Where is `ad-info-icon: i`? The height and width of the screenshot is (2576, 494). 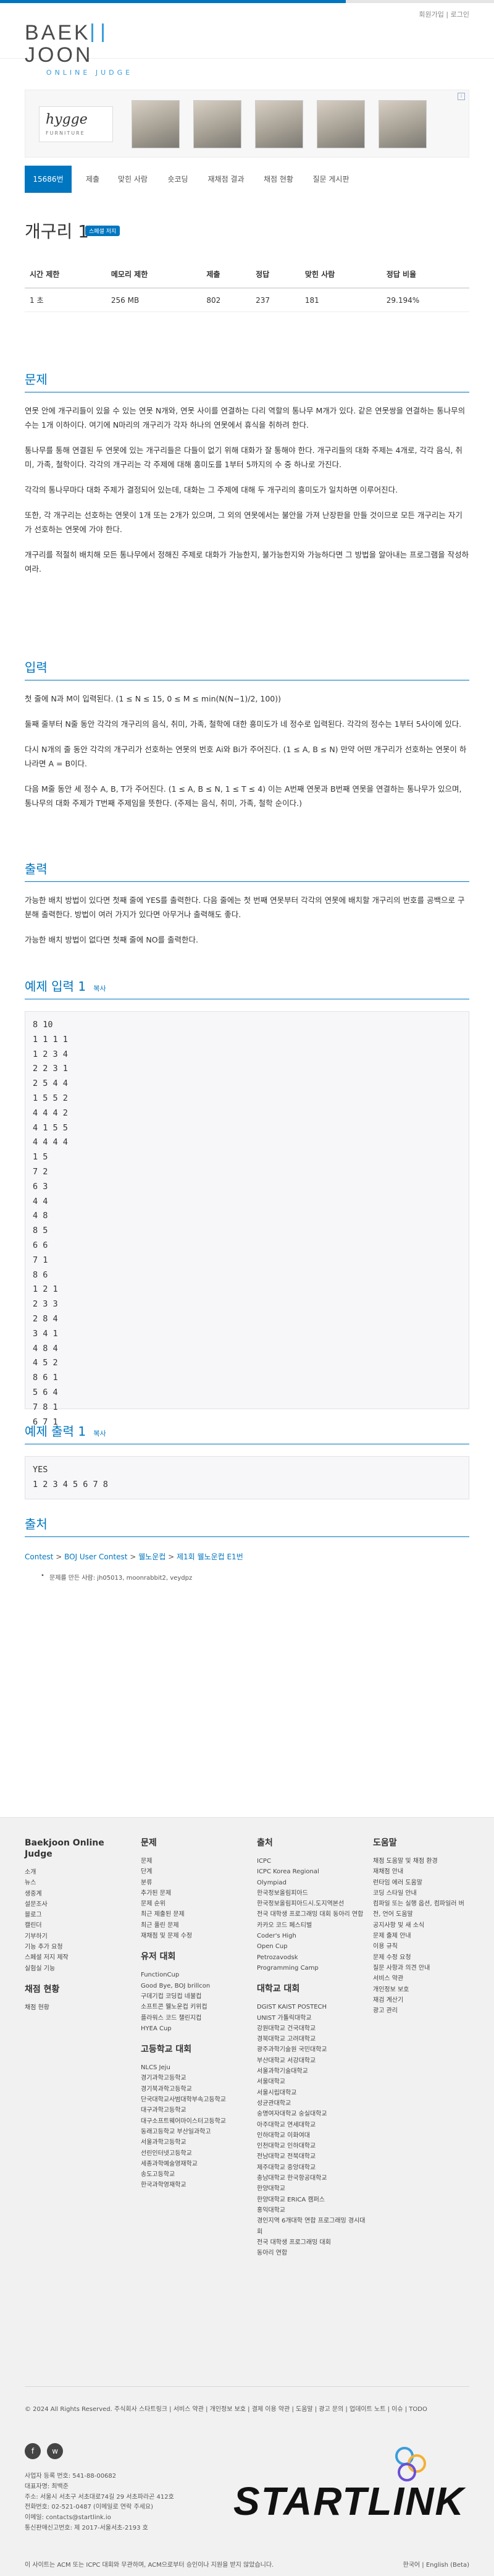 ad-info-icon: i is located at coordinates (461, 96).